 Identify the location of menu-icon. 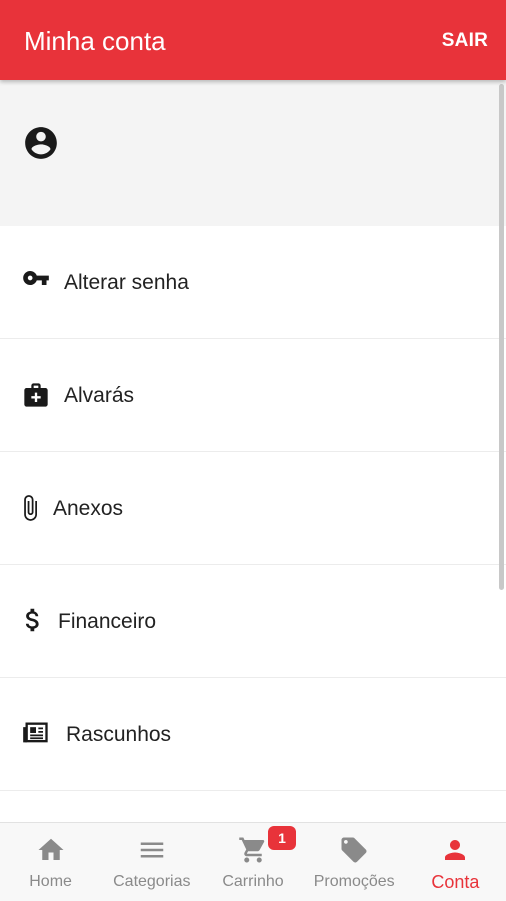
(152, 850).